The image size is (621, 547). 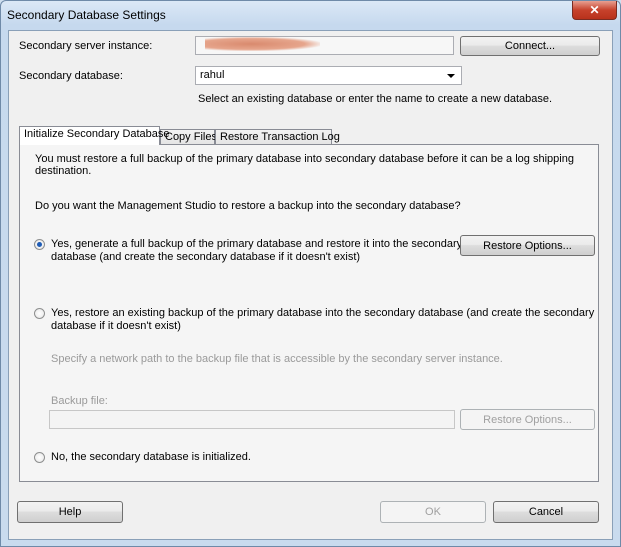 What do you see at coordinates (262, 44) in the screenshot?
I see `redacted-server-name` at bounding box center [262, 44].